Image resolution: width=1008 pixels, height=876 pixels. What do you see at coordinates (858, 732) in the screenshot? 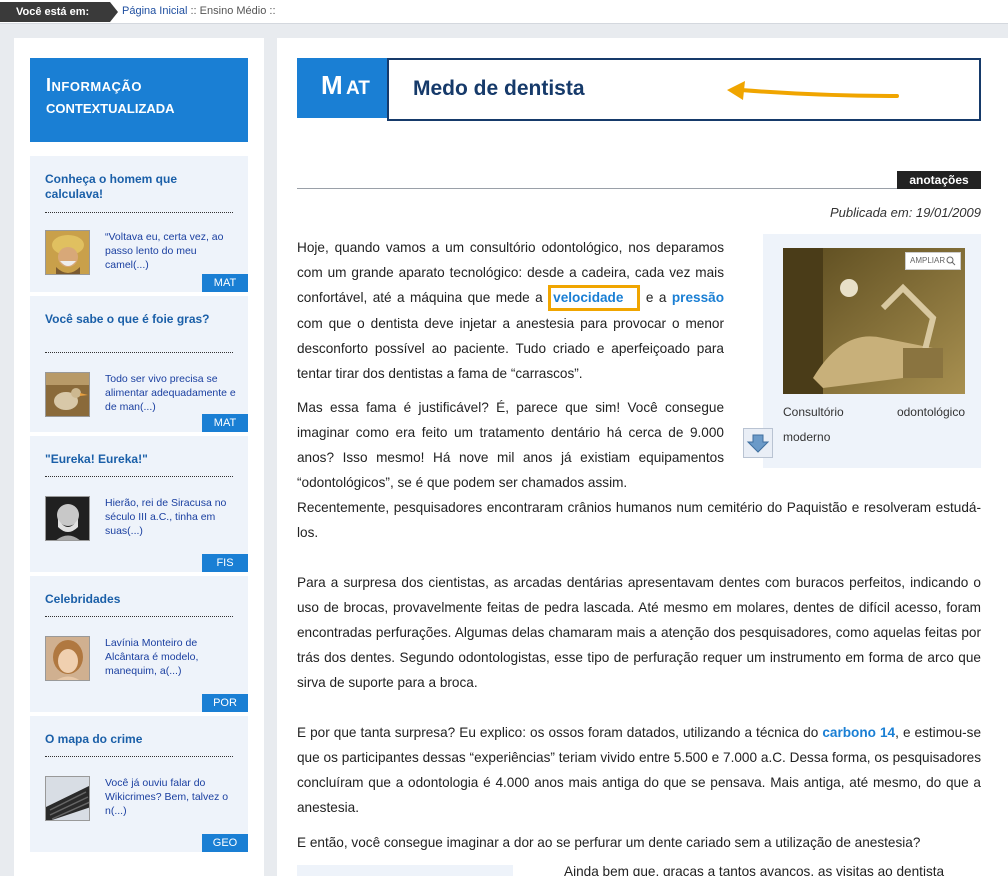
I see `keyword-link: carbono 14` at bounding box center [858, 732].